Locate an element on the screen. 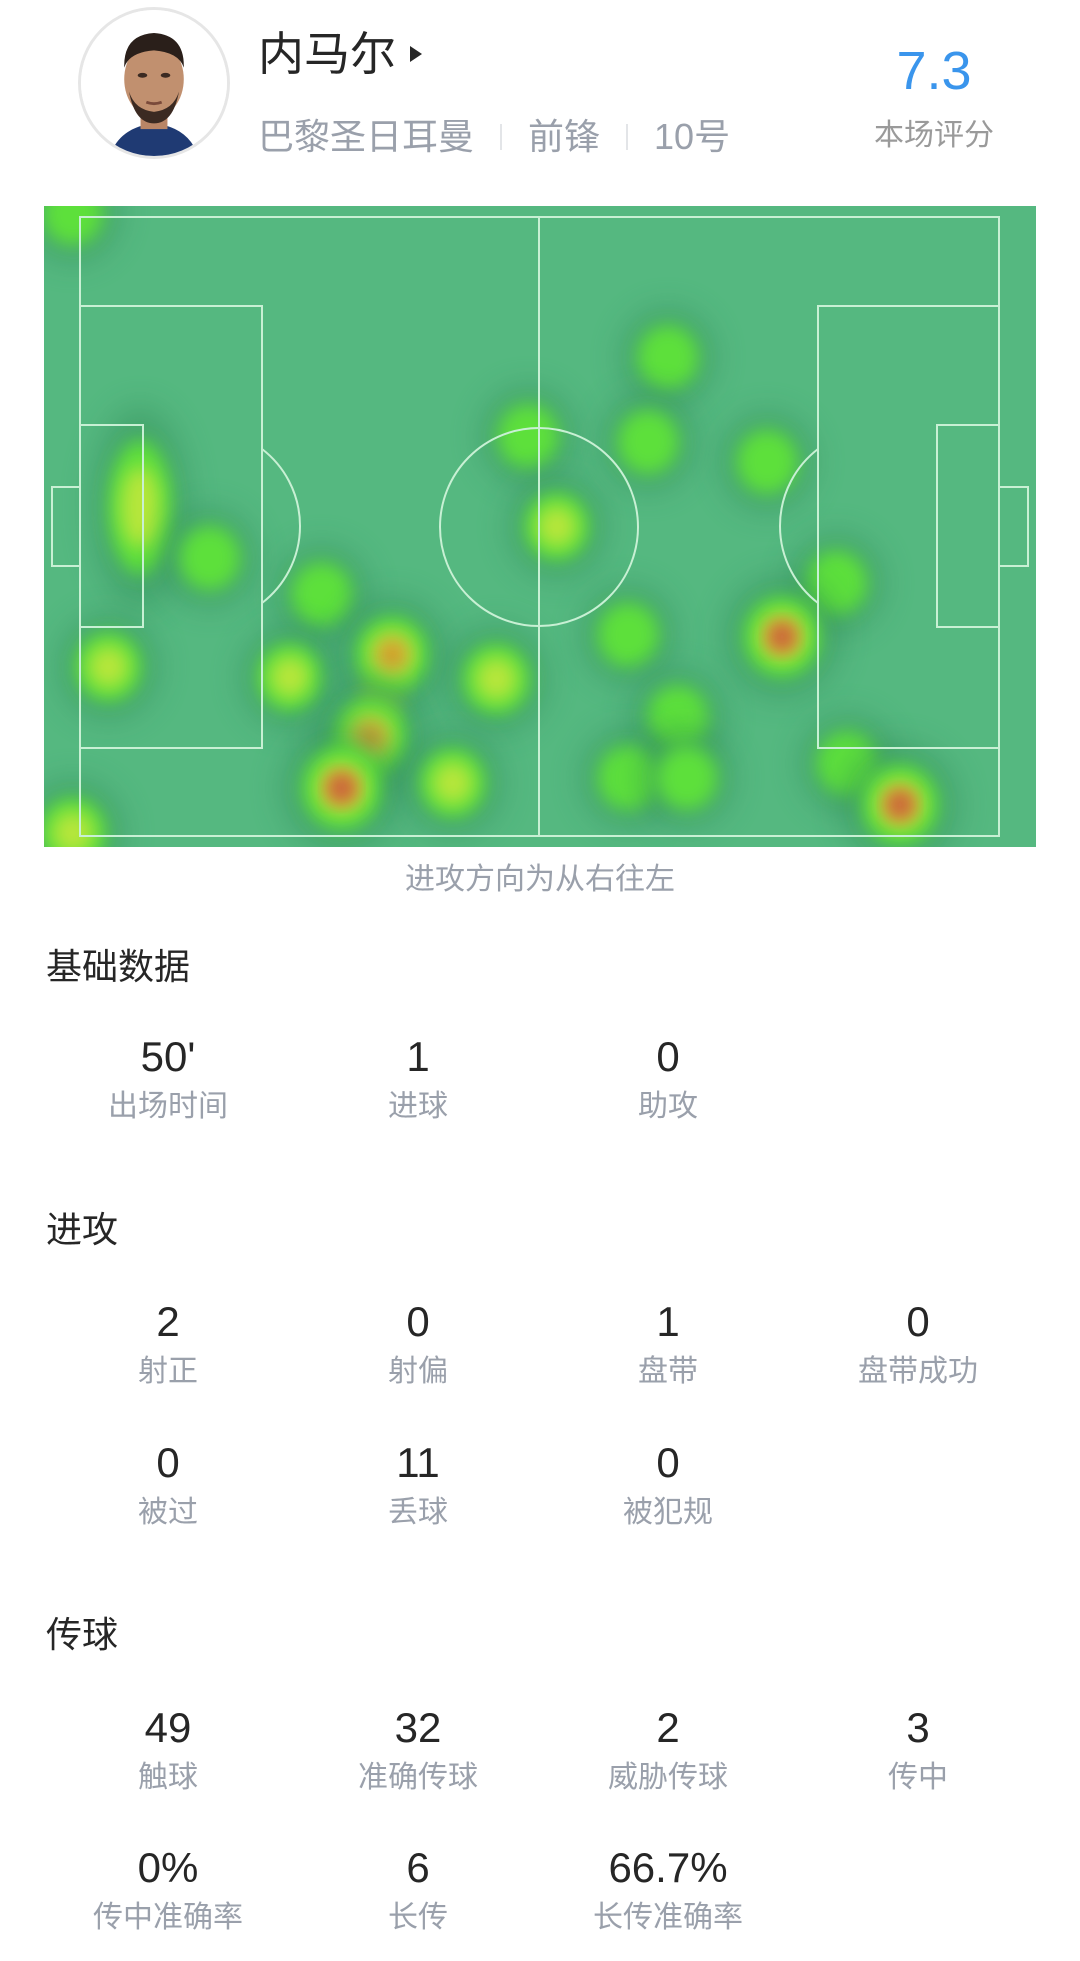 The image size is (1080, 1961). stat-label: 出场时间 is located at coordinates (168, 1106).